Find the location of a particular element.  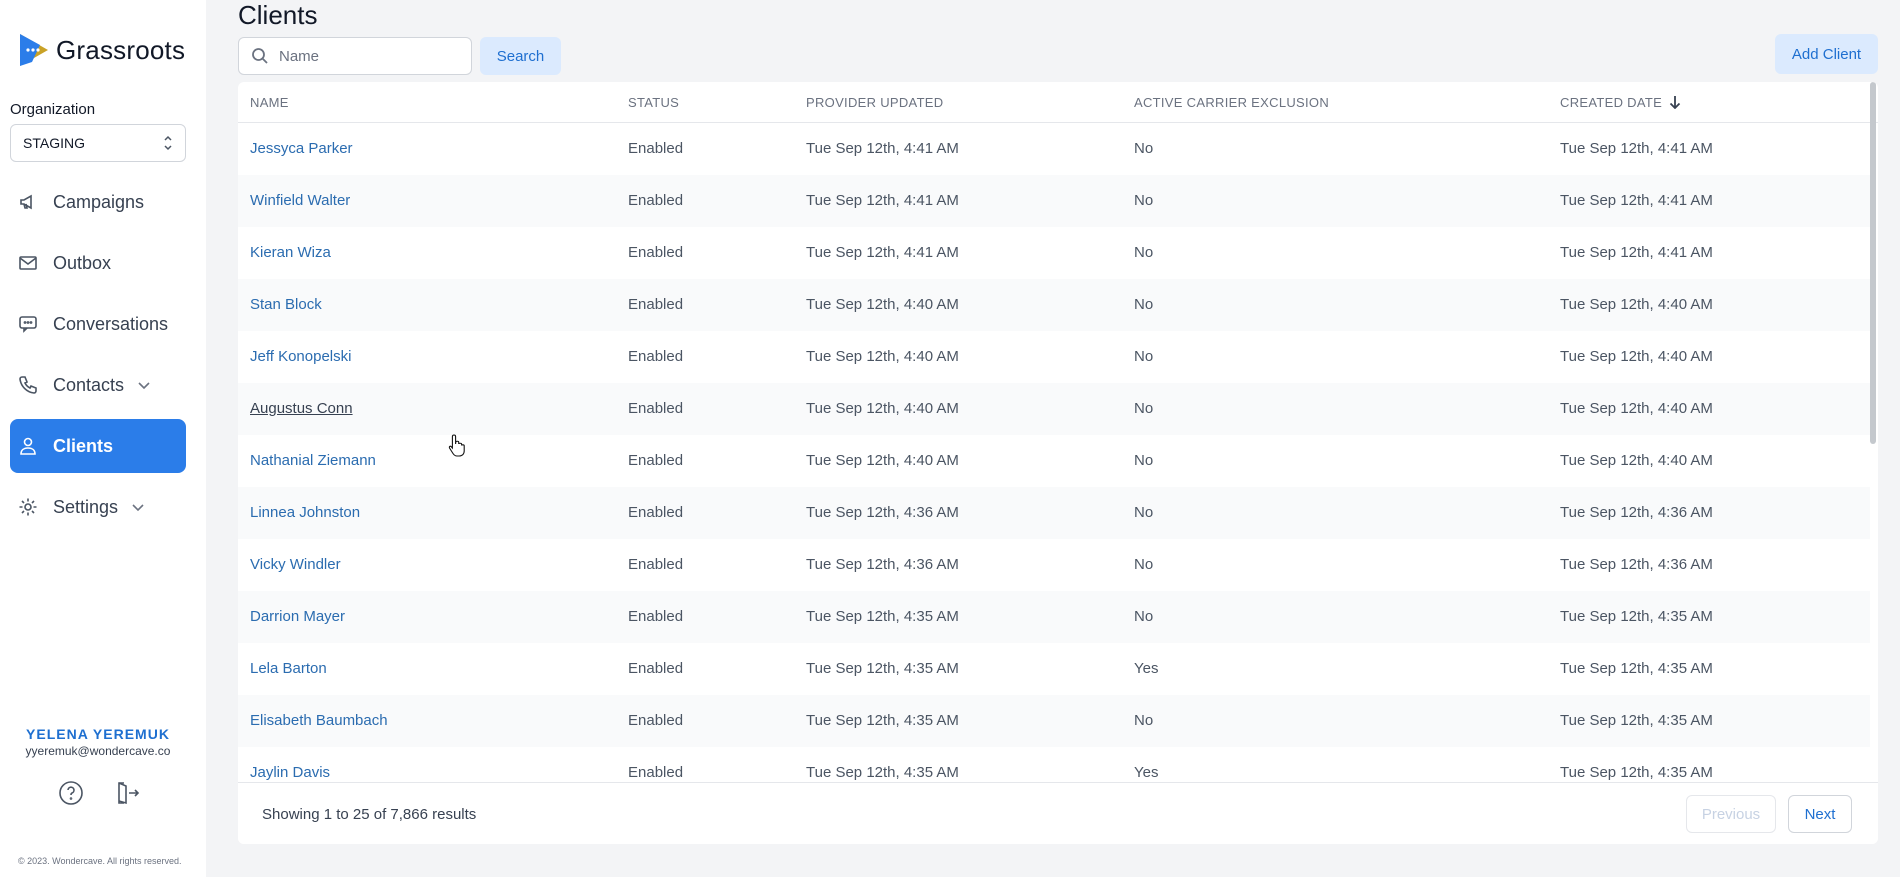

add-client-button: Add Client is located at coordinates (1826, 54).